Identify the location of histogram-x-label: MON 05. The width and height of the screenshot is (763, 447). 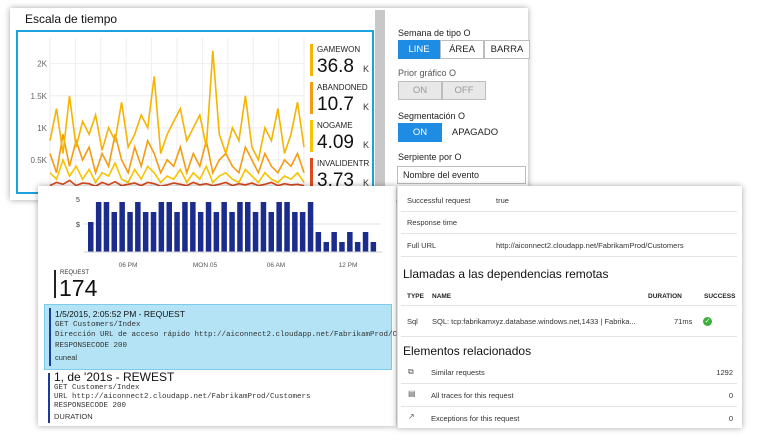
(205, 265).